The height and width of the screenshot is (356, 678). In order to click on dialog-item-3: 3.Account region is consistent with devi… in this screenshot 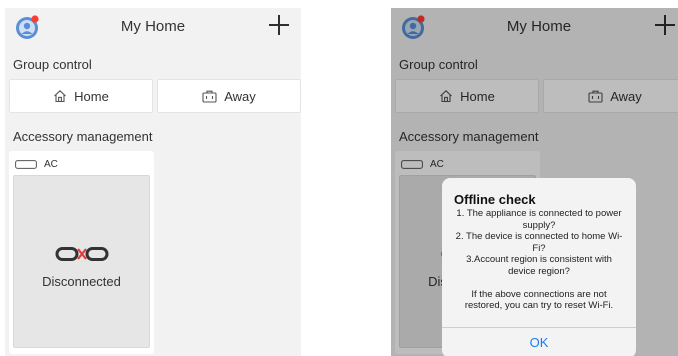, I will do `click(539, 265)`.